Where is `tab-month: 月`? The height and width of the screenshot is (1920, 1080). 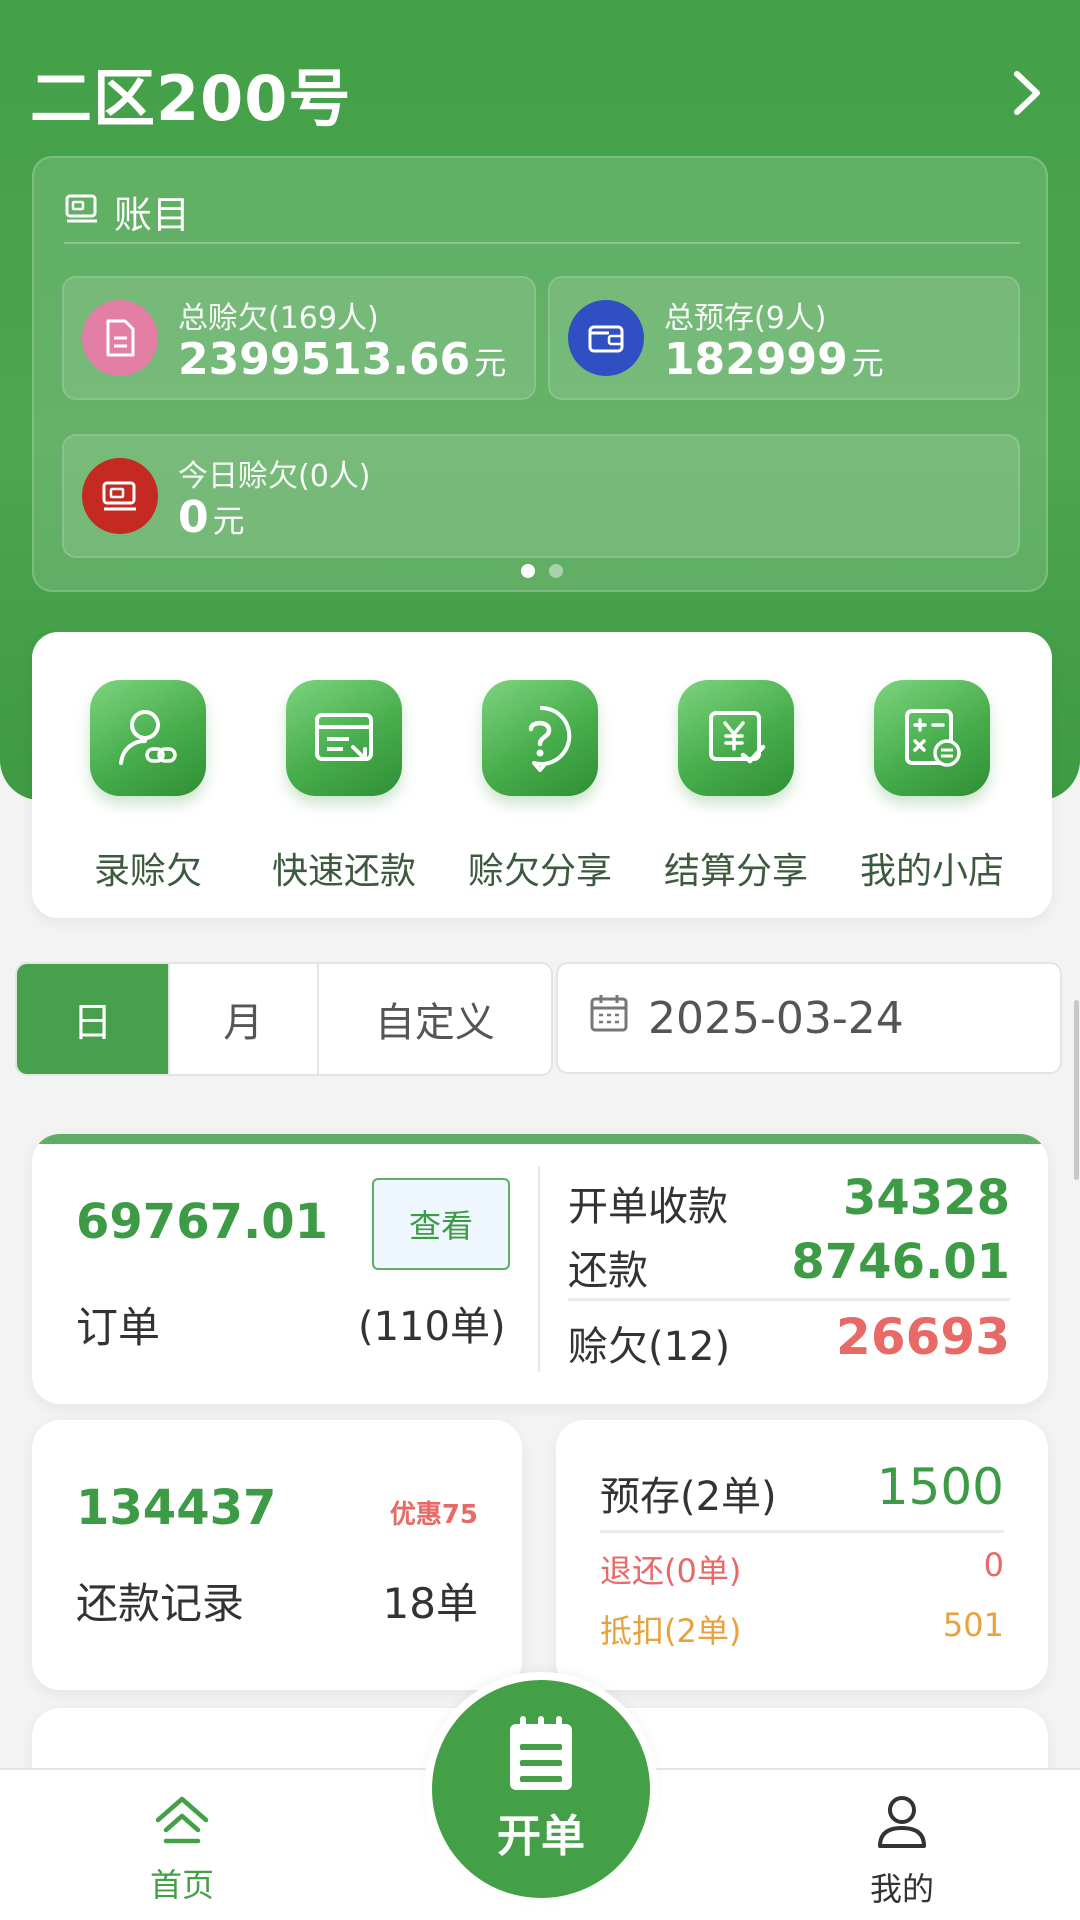
tab-month: 月 is located at coordinates (244, 1019).